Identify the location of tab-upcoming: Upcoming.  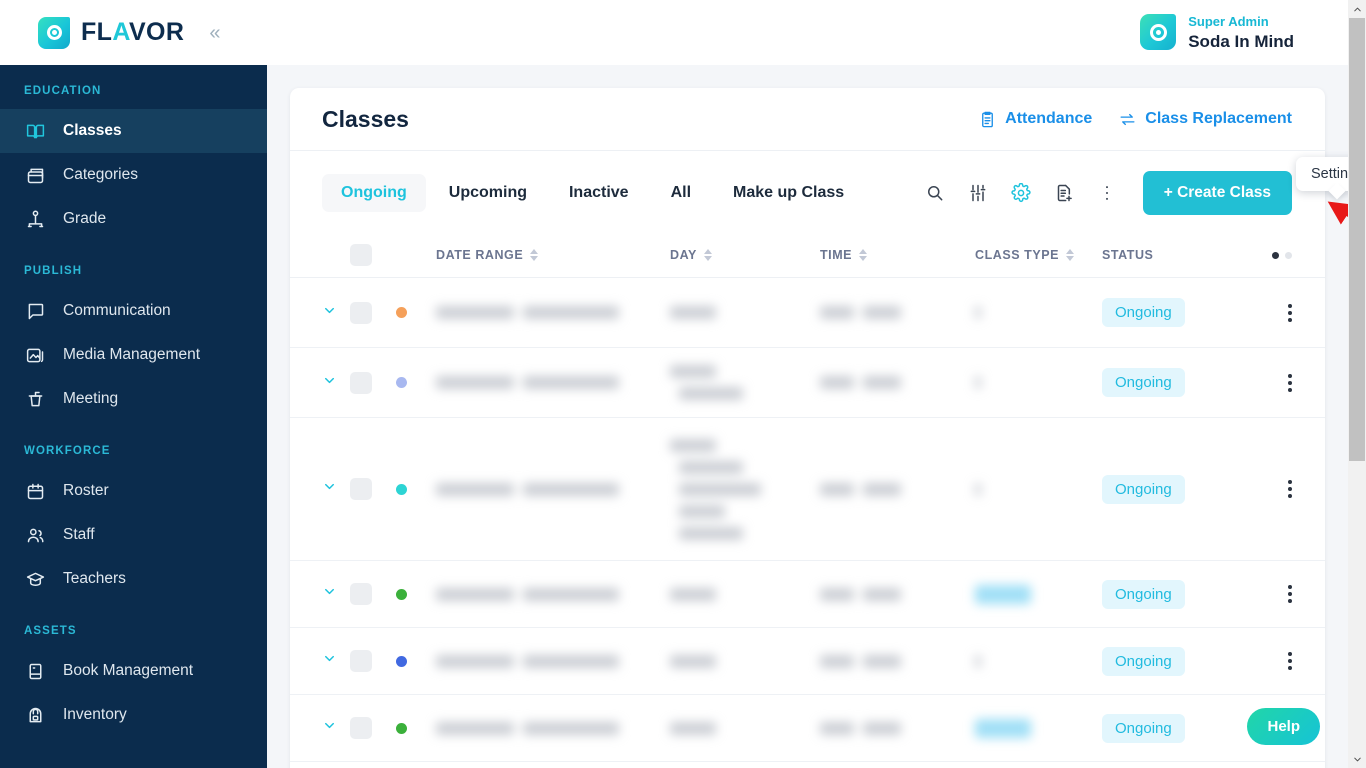
(488, 193).